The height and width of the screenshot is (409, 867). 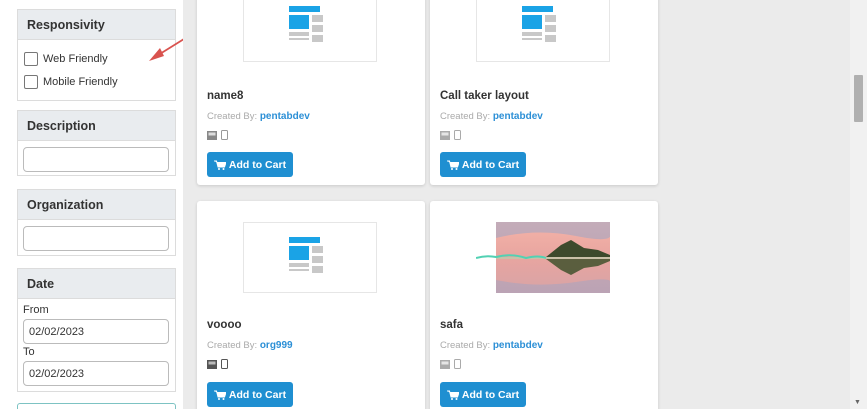 I want to click on card-title: Call taker layout, so click(x=484, y=96).